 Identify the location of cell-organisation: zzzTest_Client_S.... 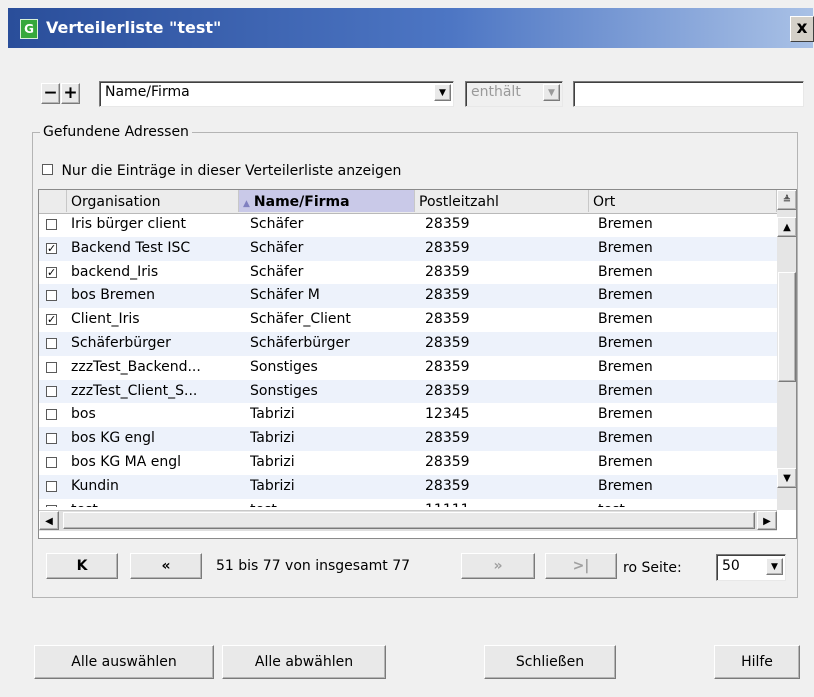
(134, 390).